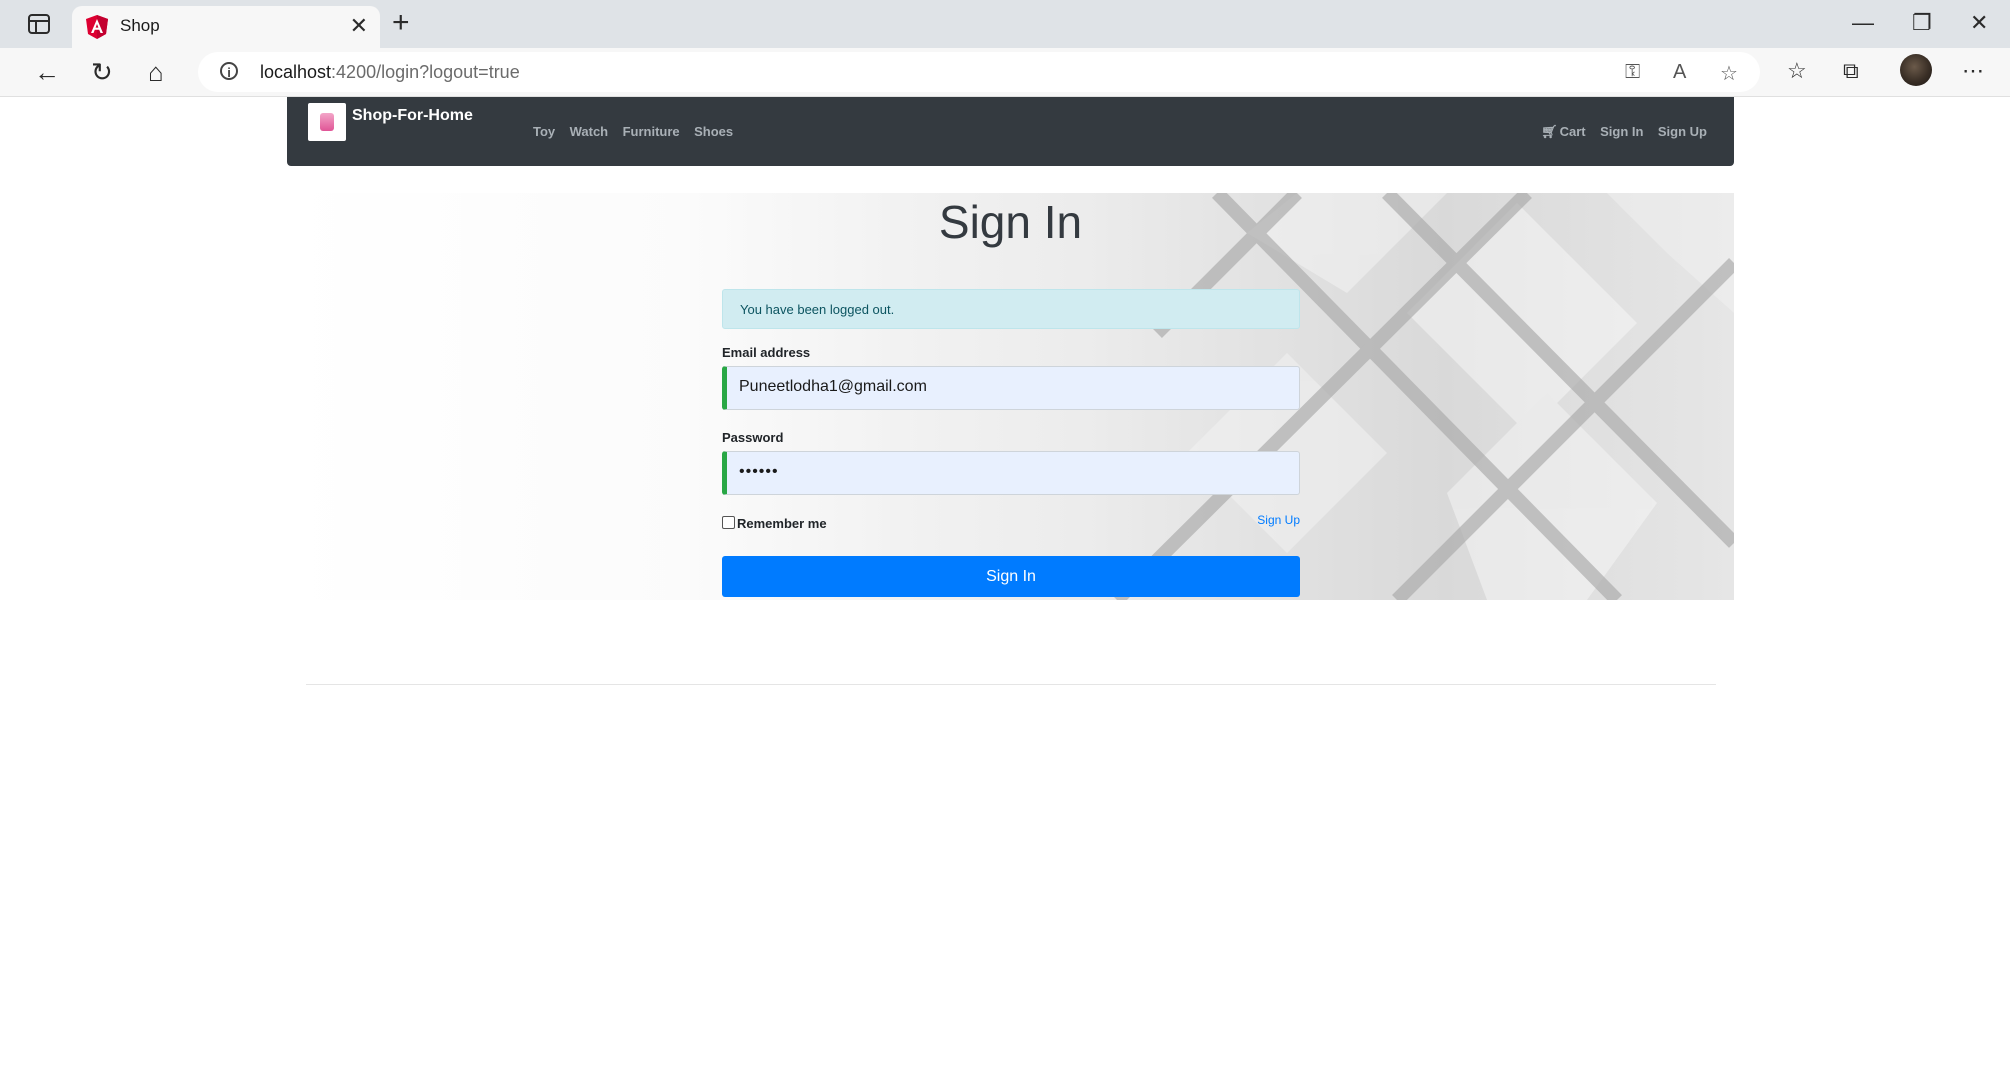  I want to click on favorites-icon: ☆, so click(1797, 71).